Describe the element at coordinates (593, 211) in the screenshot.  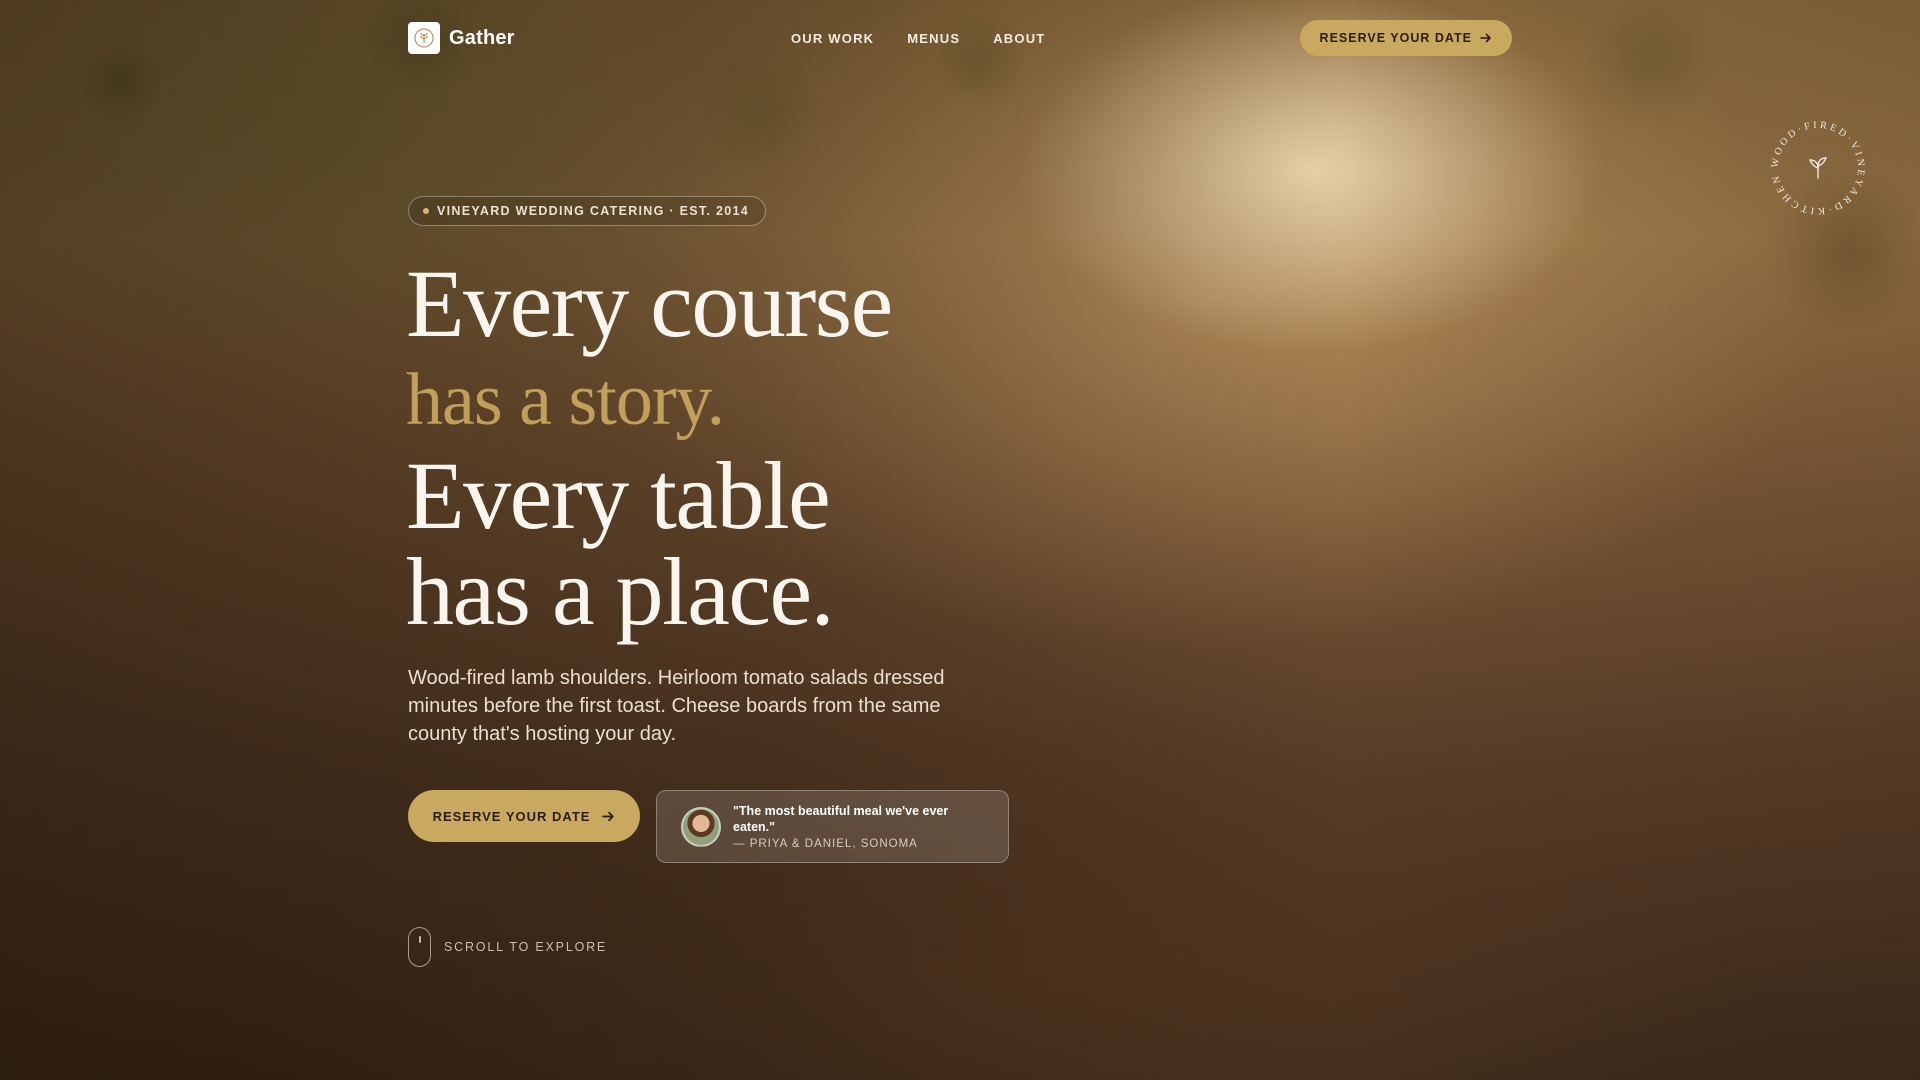
I see `eyebrow-text: VINEYARD WEDDING CATERING · EST. 2014` at that location.